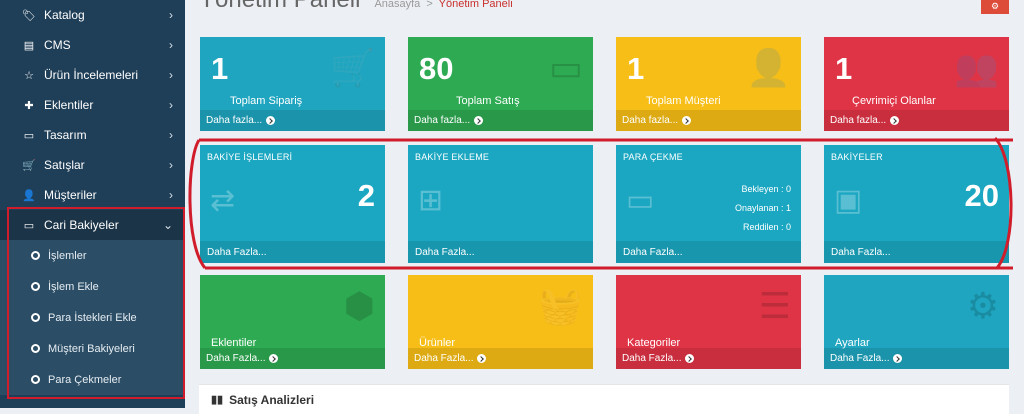 The image size is (1024, 414). Describe the element at coordinates (653, 157) in the screenshot. I see `widget-title: PARA ÇEKME` at that location.